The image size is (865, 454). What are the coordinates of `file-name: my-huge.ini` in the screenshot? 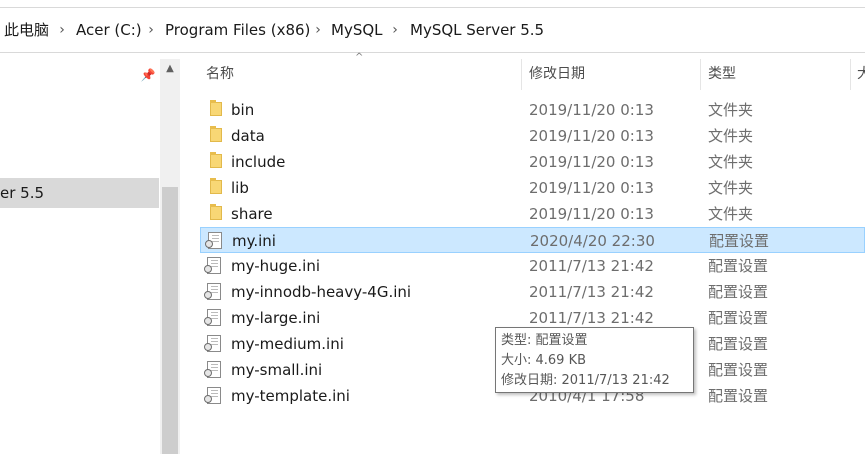 It's located at (276, 266).